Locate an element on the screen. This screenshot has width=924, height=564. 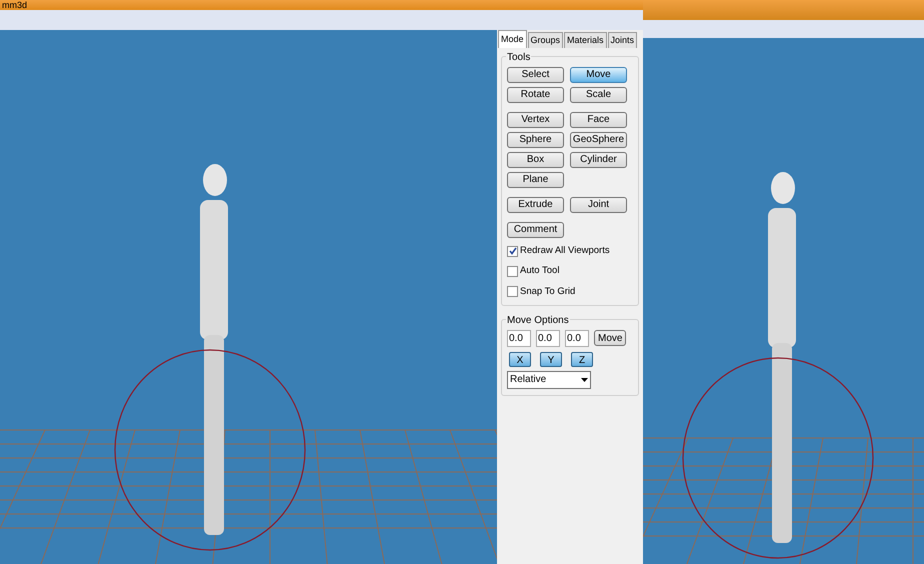
tool-button: Face is located at coordinates (598, 120).